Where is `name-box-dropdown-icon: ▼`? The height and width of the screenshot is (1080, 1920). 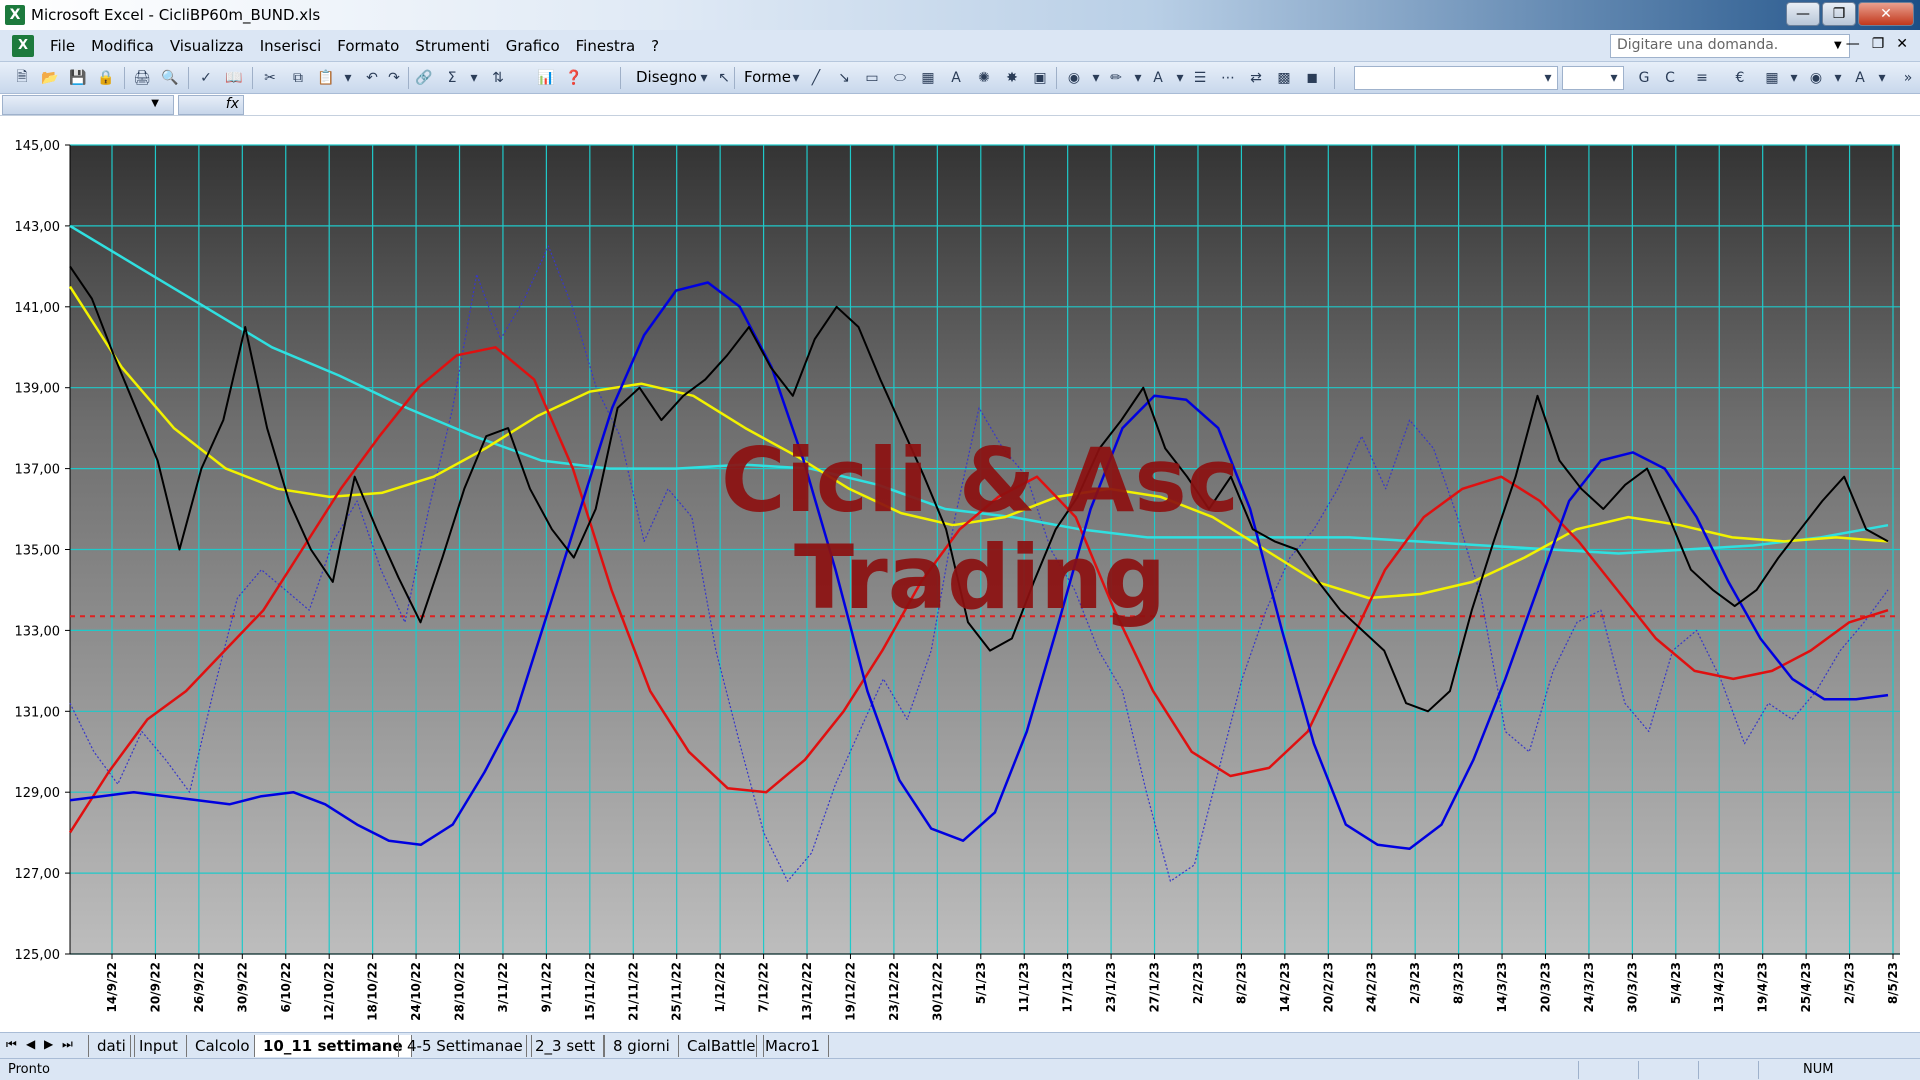
name-box-dropdown-icon: ▼ is located at coordinates (155, 103).